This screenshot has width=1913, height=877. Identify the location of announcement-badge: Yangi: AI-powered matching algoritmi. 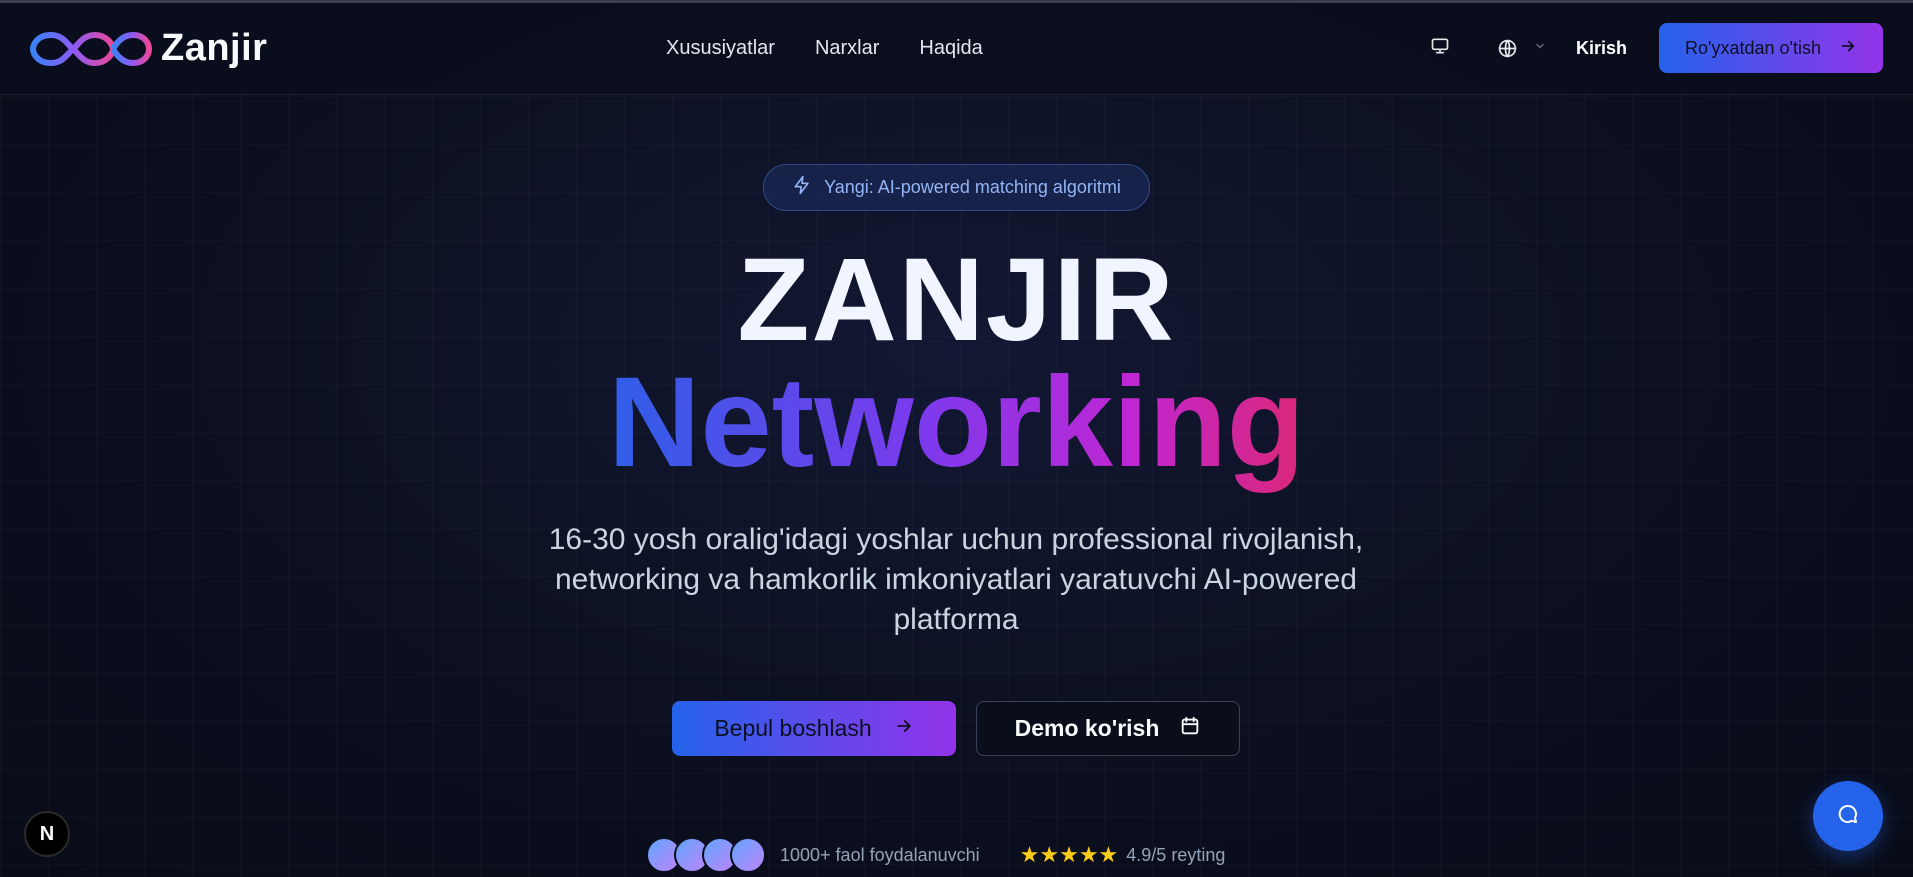
(956, 187).